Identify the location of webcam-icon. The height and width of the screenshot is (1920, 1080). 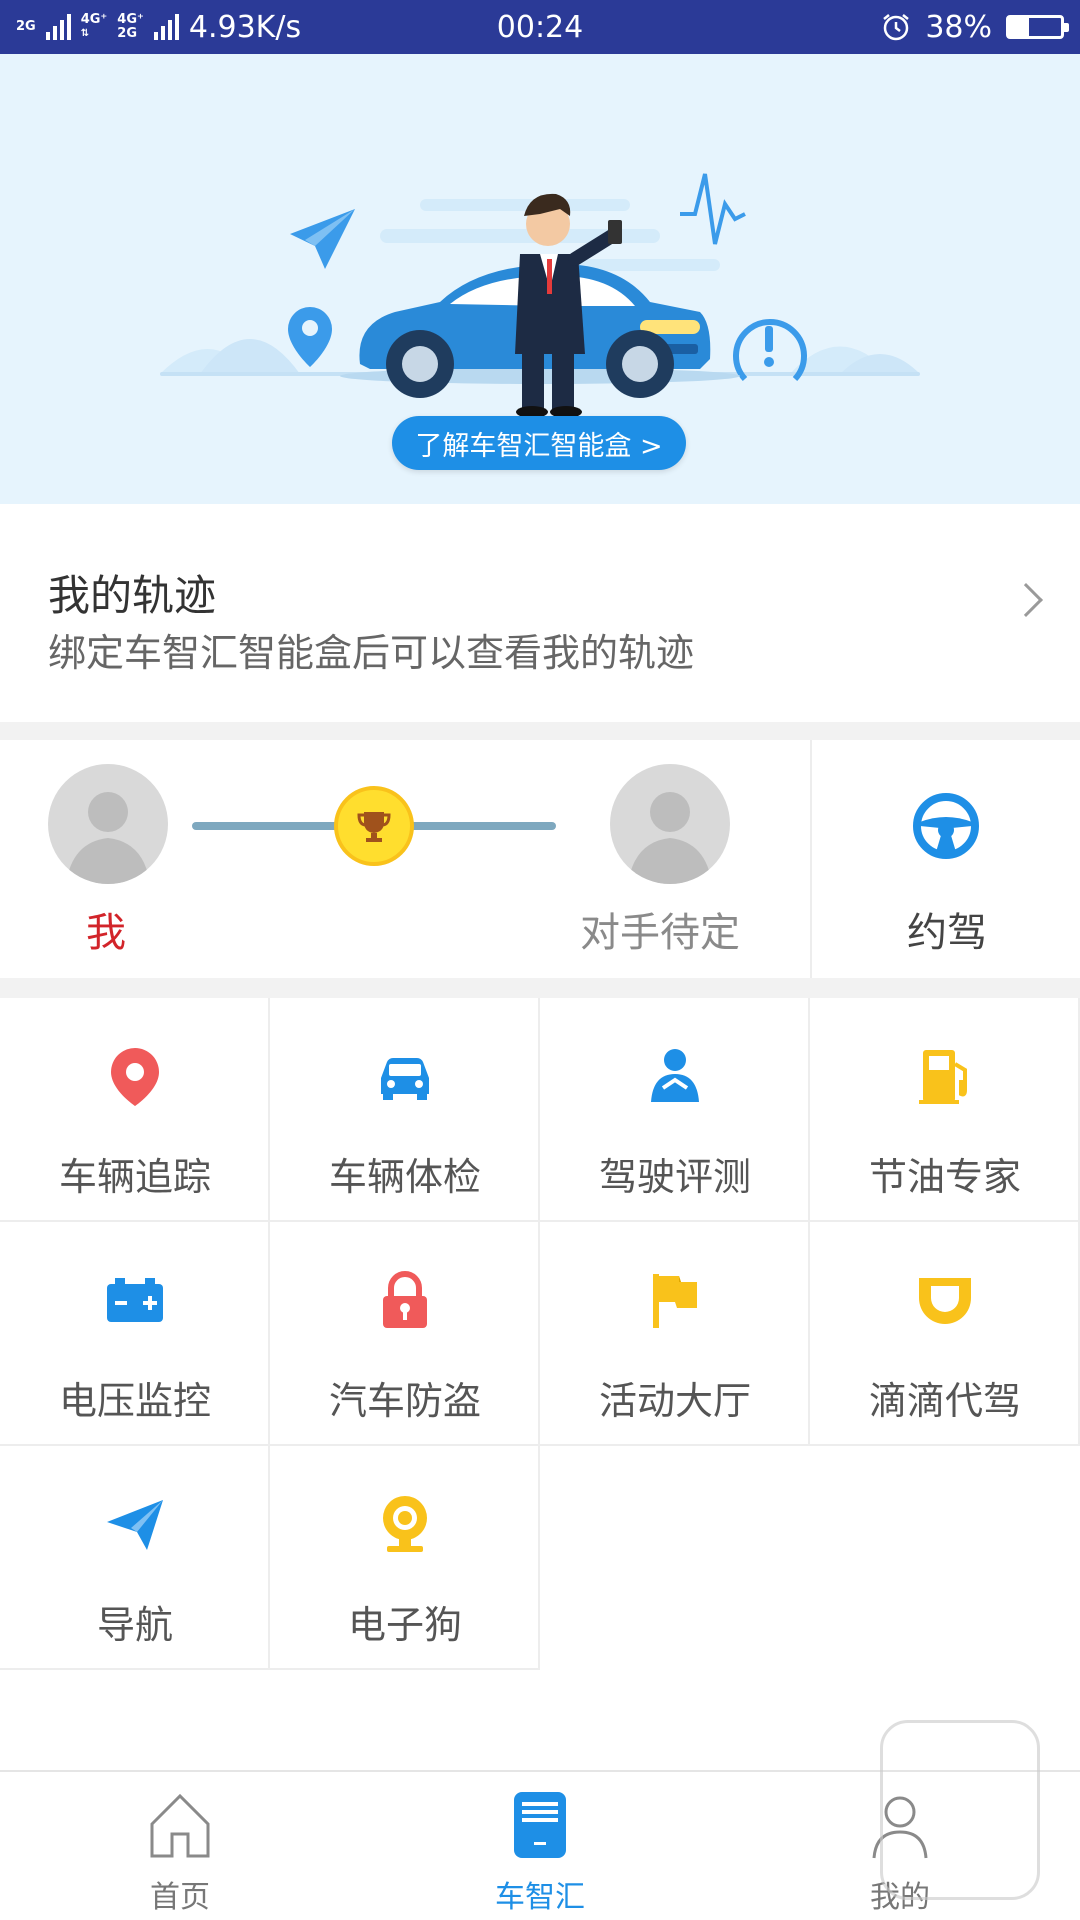
(405, 1524).